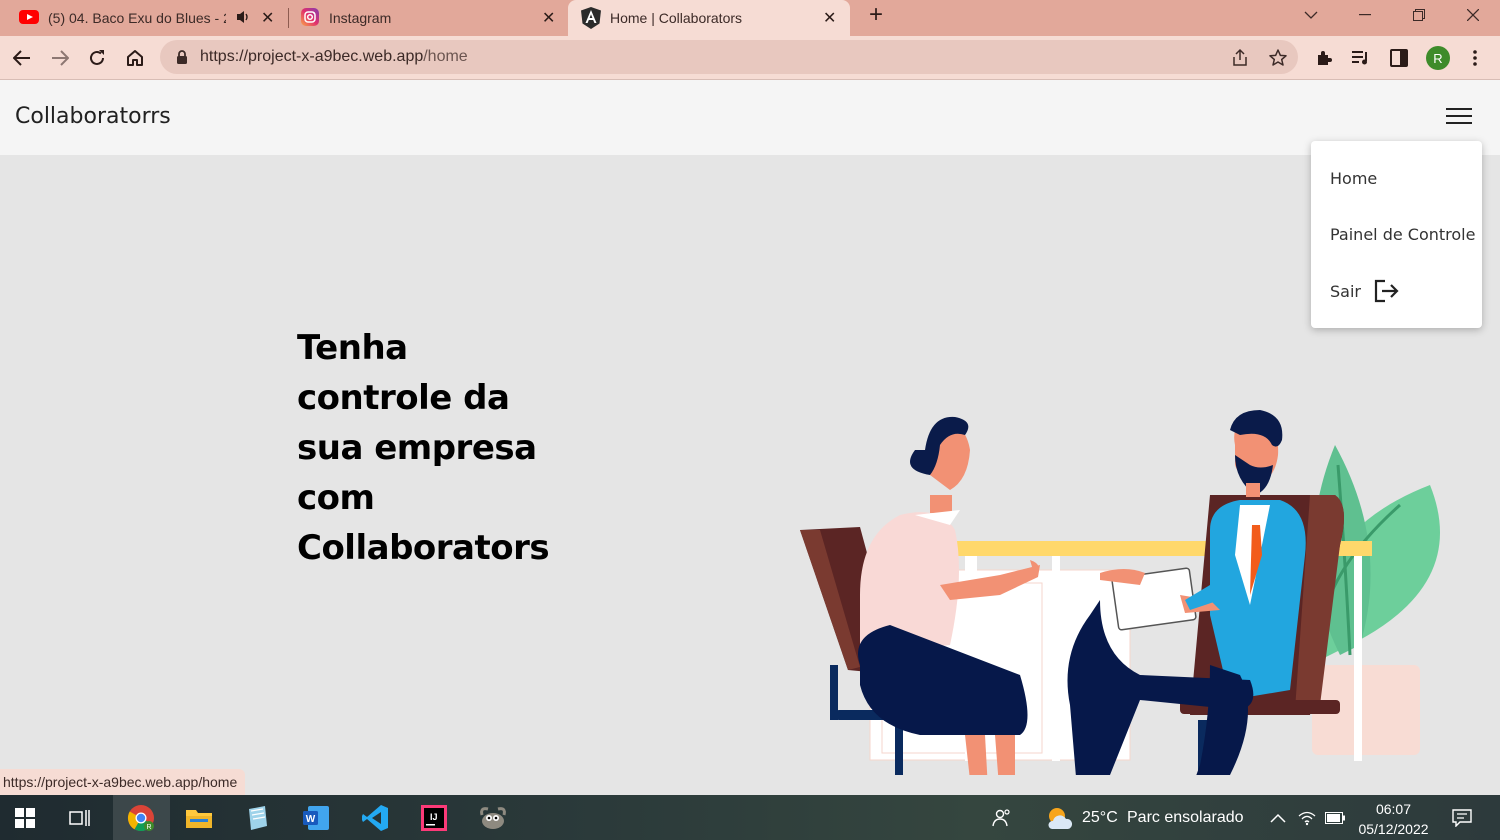  What do you see at coordinates (1278, 818) in the screenshot?
I see `chevron-up-icon` at bounding box center [1278, 818].